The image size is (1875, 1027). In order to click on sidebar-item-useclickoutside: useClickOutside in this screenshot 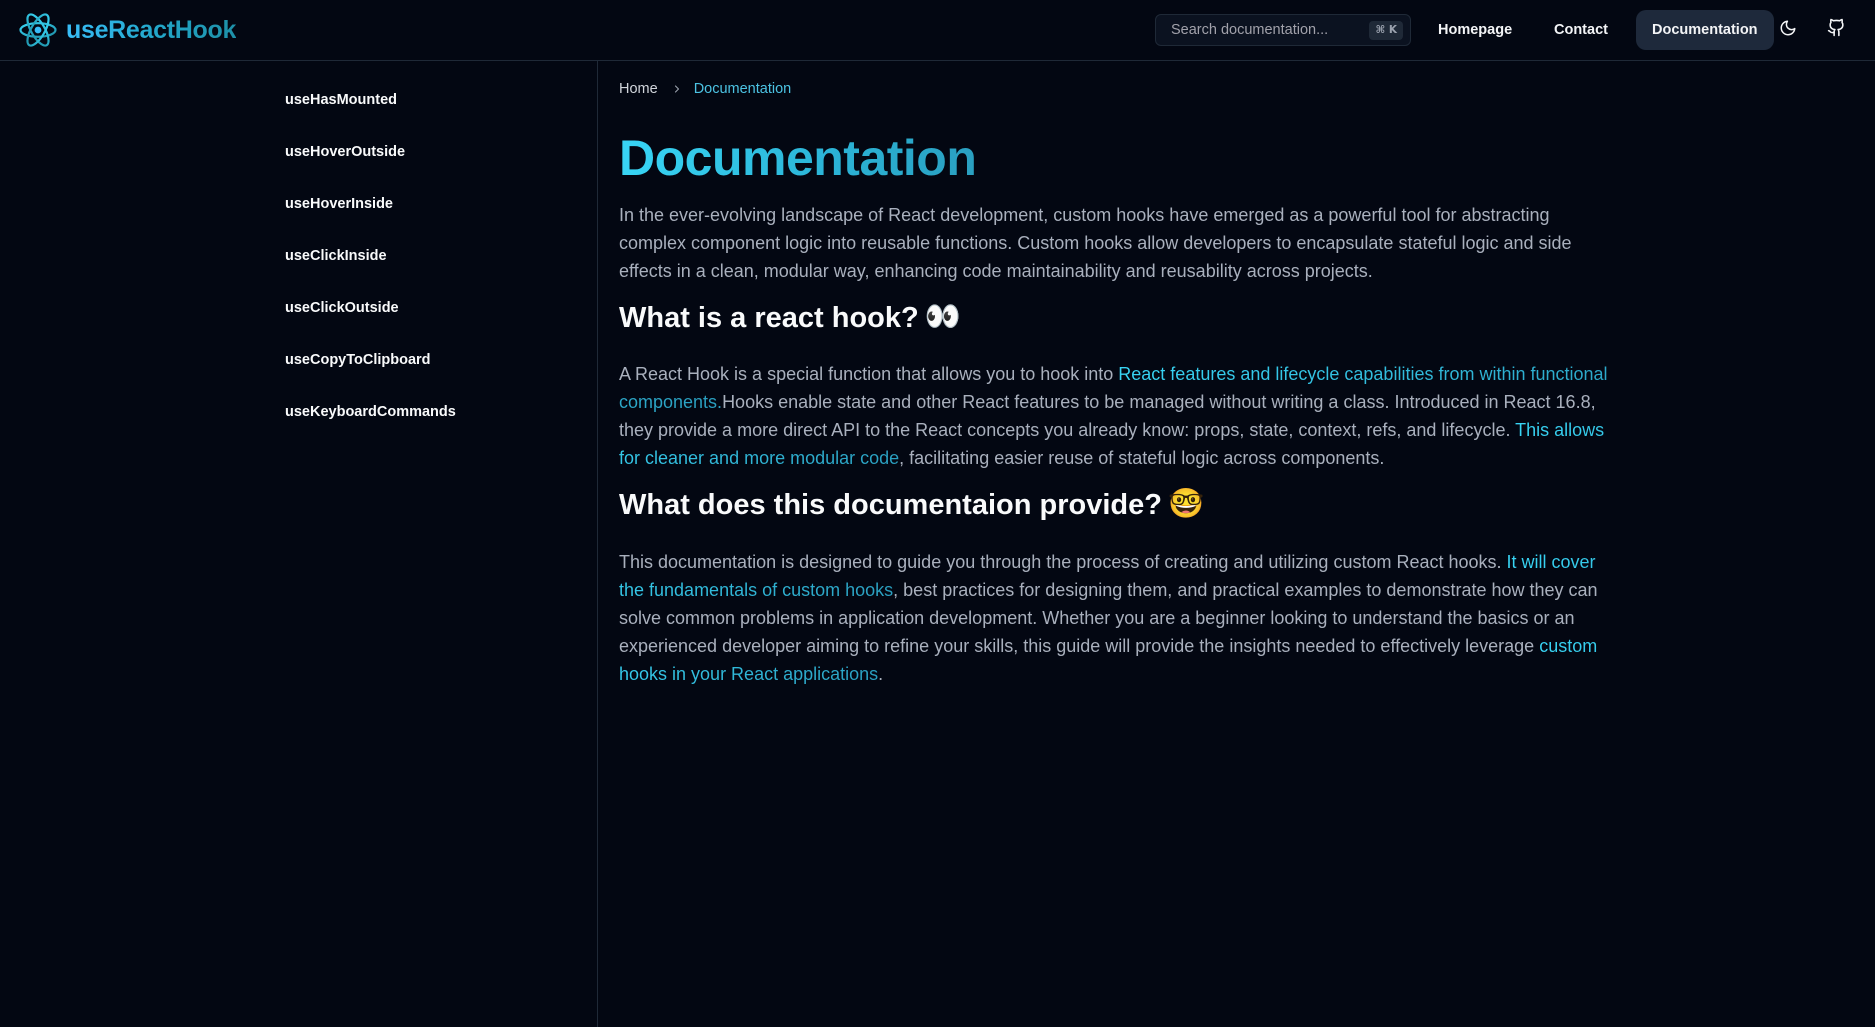, I will do `click(342, 308)`.